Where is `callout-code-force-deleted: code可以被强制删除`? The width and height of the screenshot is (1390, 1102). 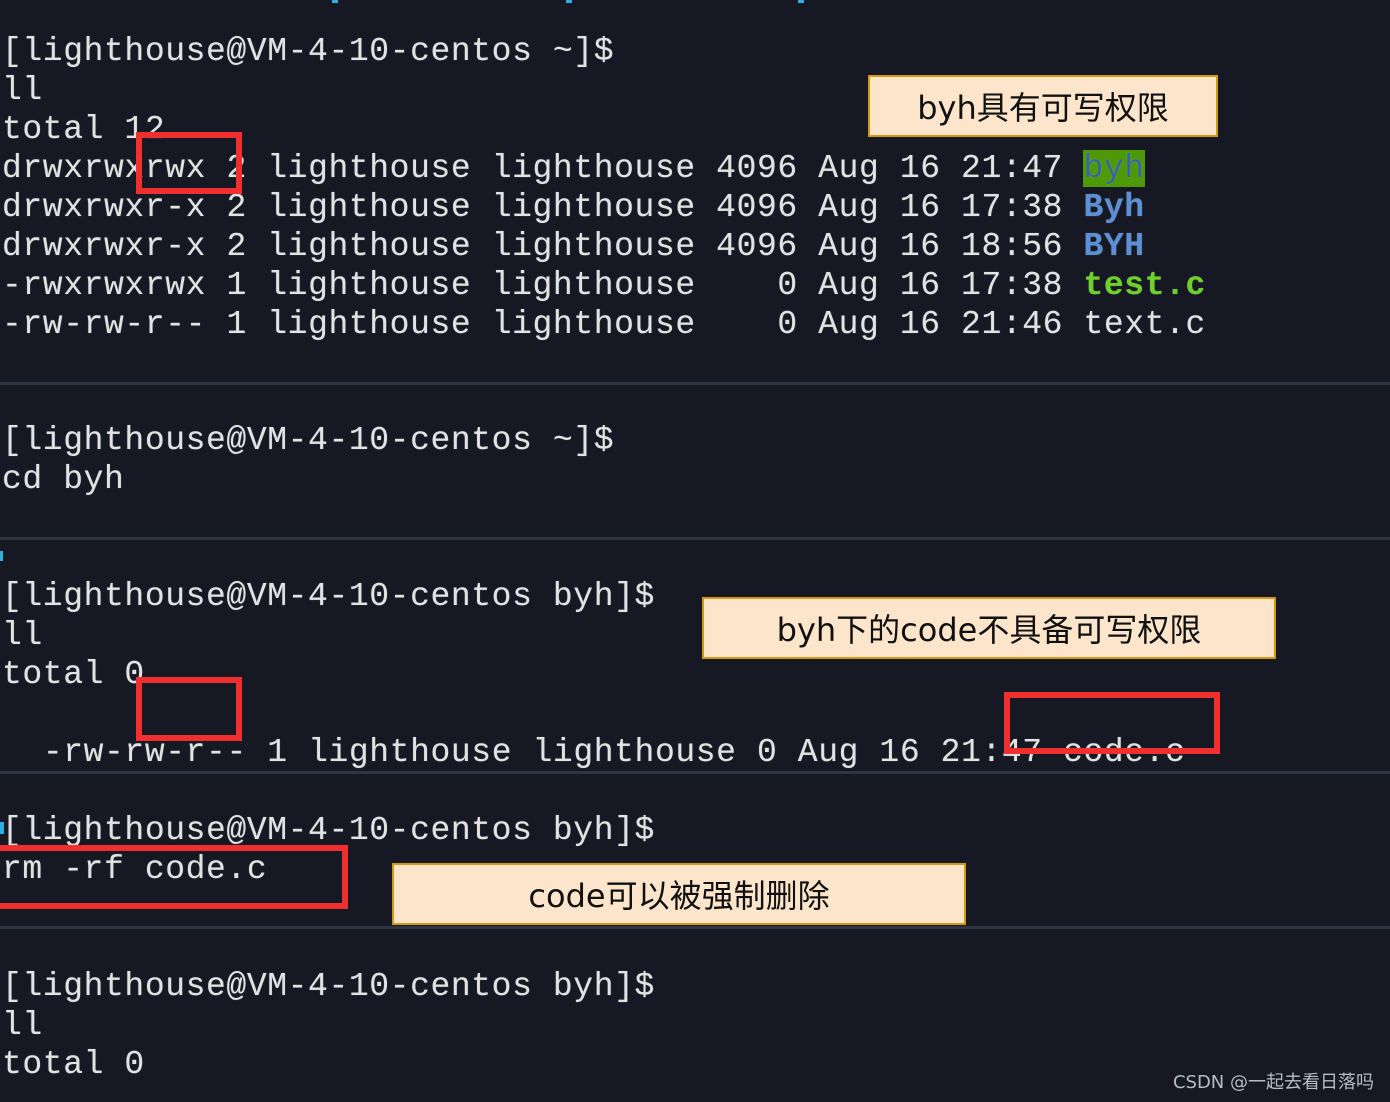 callout-code-force-deleted: code可以被强制删除 is located at coordinates (679, 894).